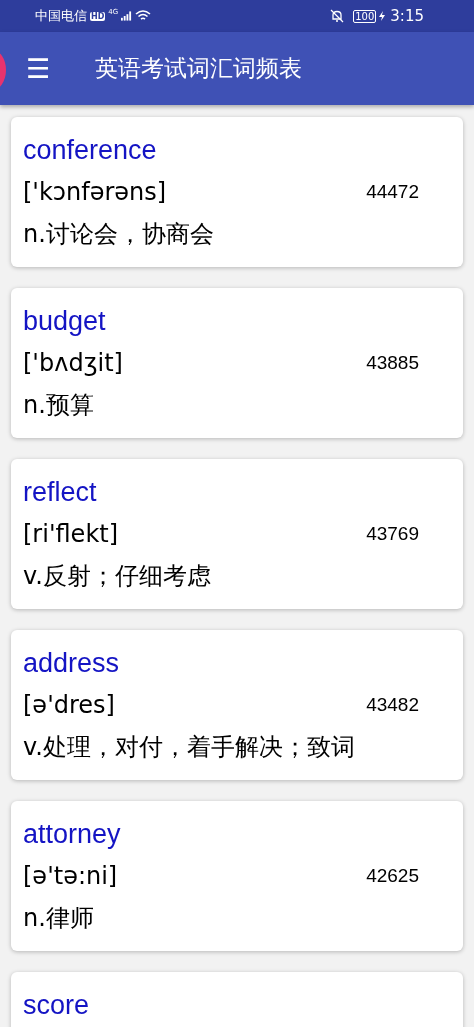 The height and width of the screenshot is (1027, 474). Describe the element at coordinates (38, 68) in the screenshot. I see `menu-button: ☰` at that location.